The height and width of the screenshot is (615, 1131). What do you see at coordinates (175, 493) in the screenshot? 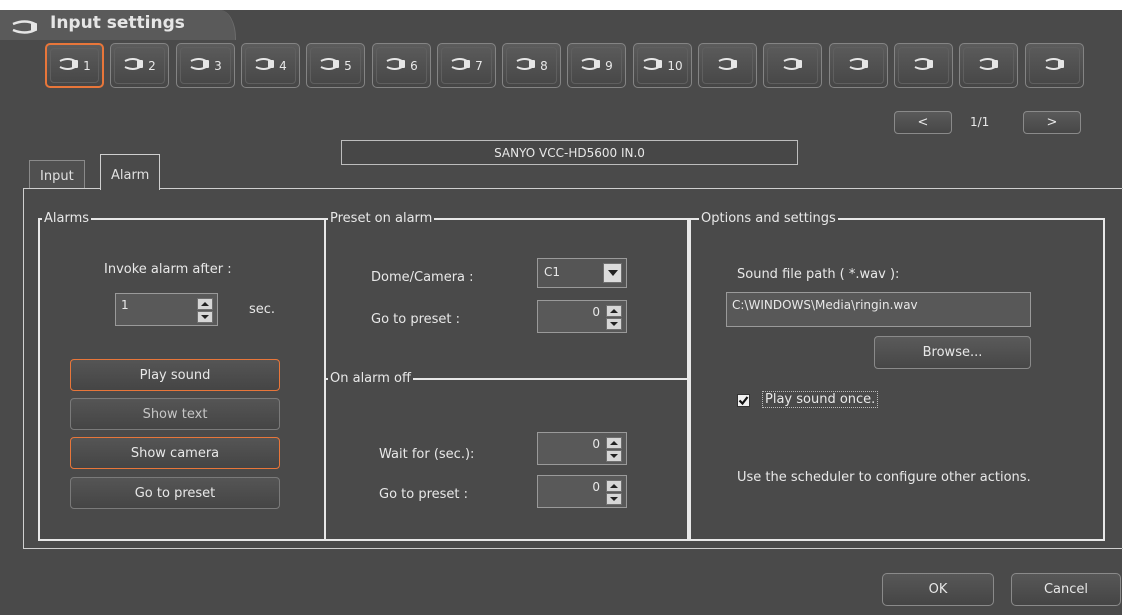
I see `go-to-preset-button: Go to preset` at bounding box center [175, 493].